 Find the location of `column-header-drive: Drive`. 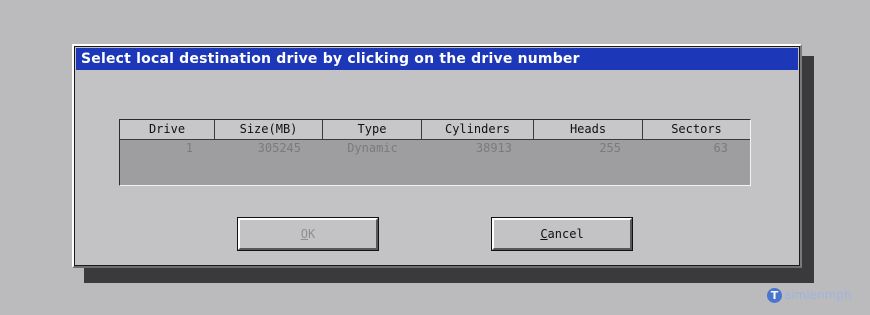

column-header-drive: Drive is located at coordinates (167, 129).